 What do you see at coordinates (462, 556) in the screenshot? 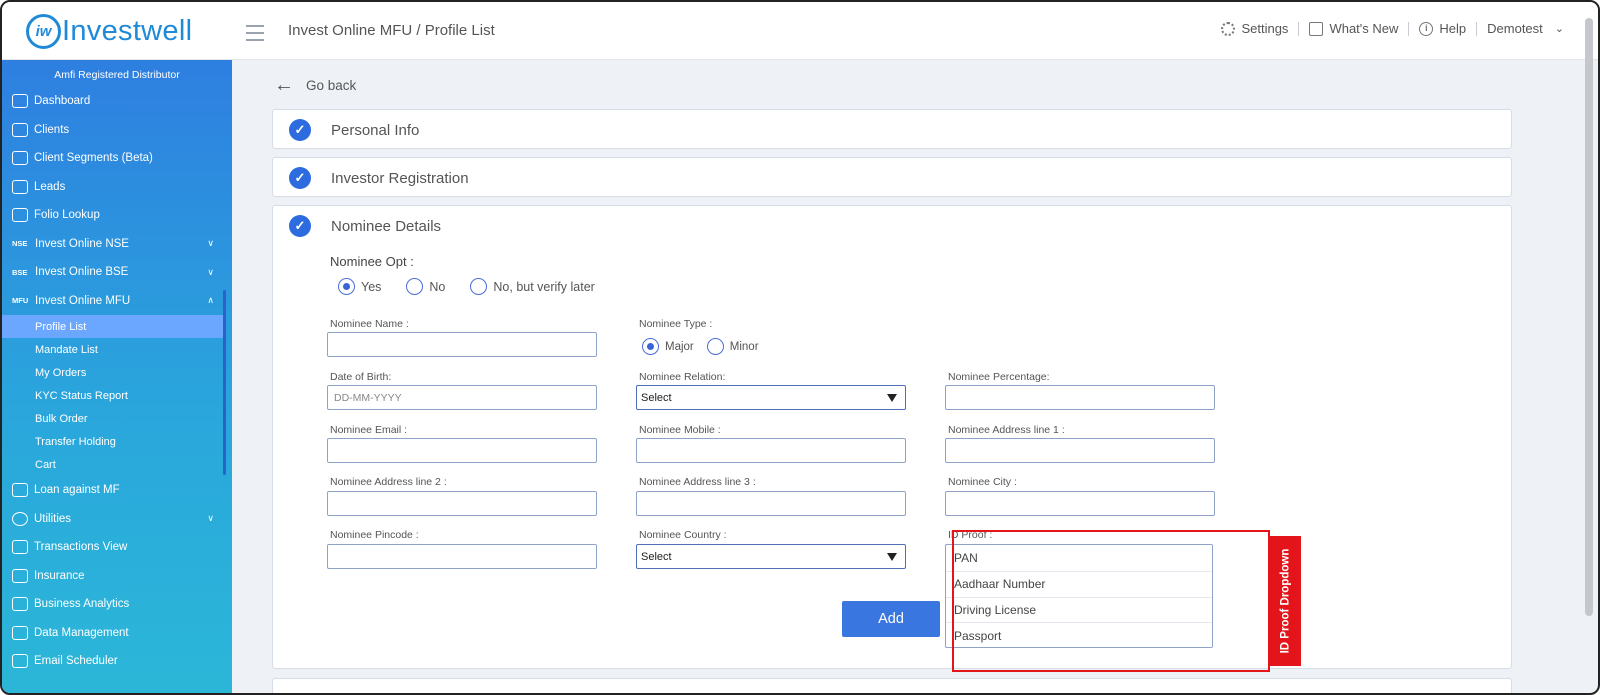
I see `pincode-input` at bounding box center [462, 556].